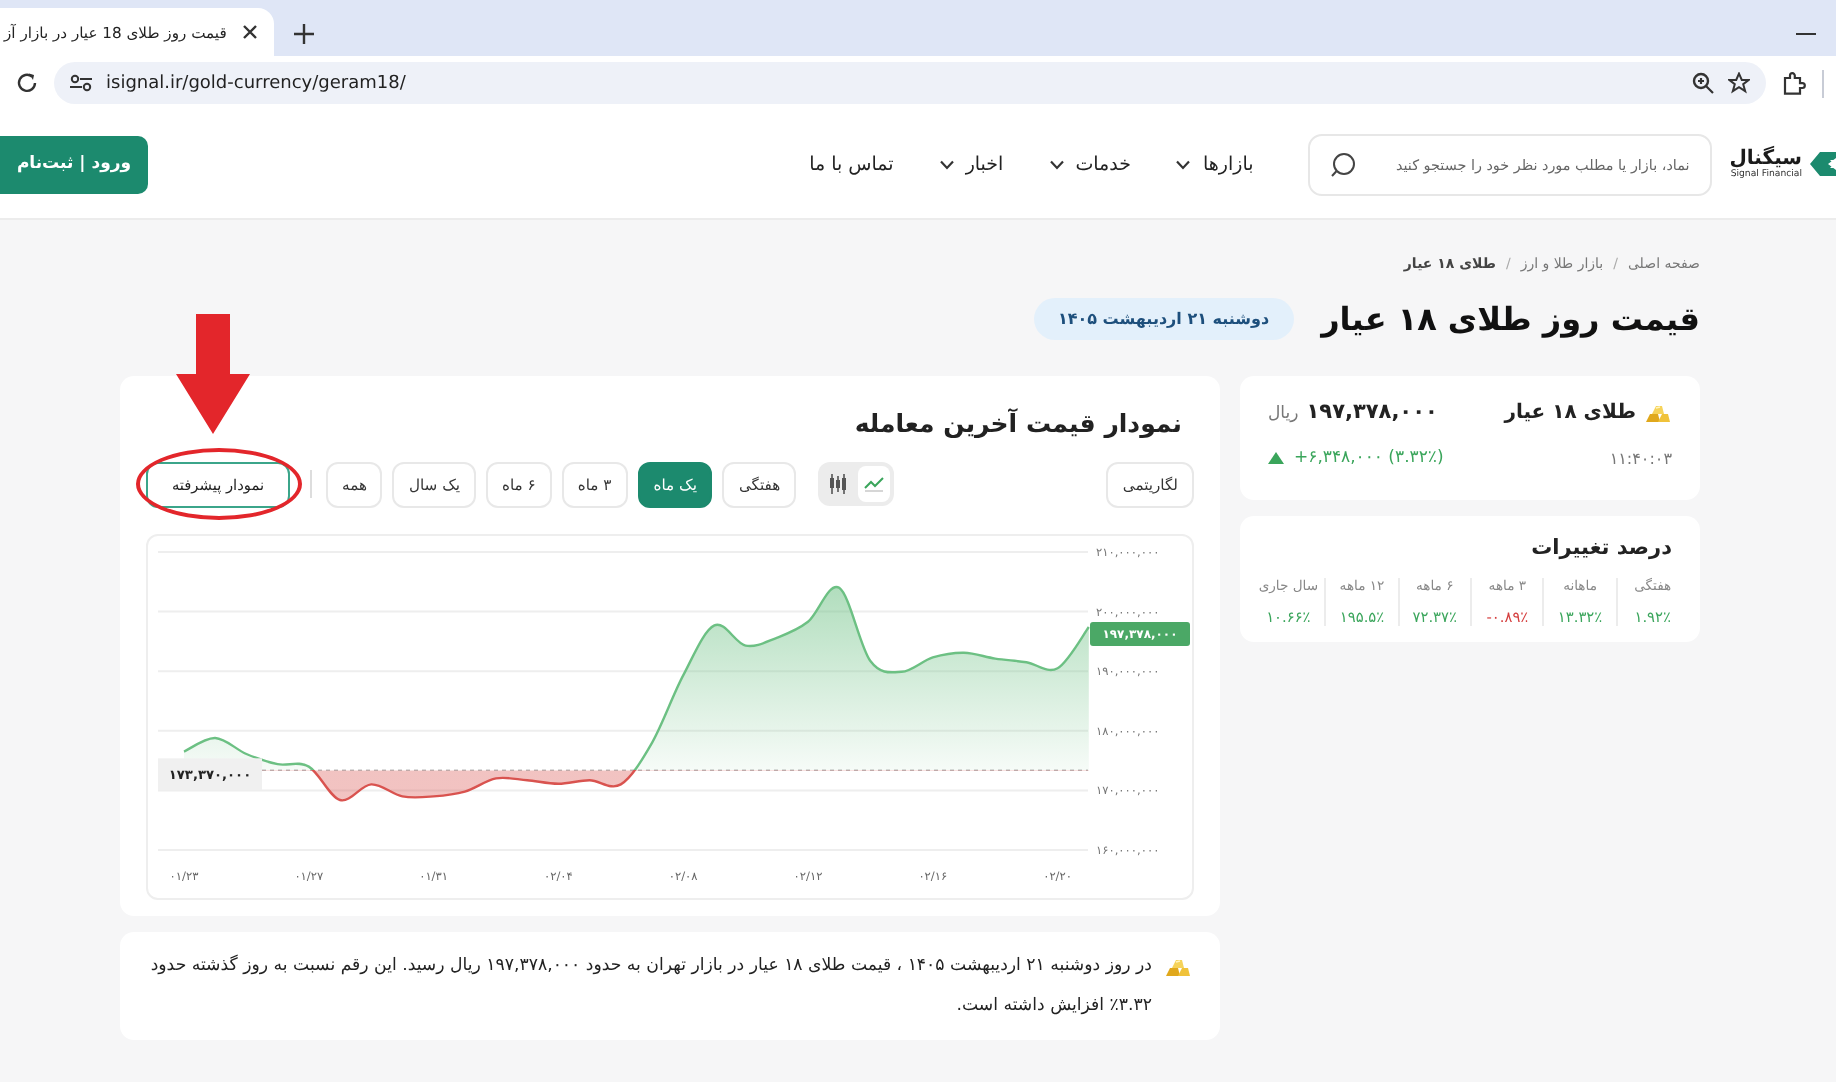 The image size is (1836, 1082). Describe the element at coordinates (1369, 458) in the screenshot. I see `price-change: +۶,۳۴۸,۰۰۰ (۳.۳۲٪)` at that location.